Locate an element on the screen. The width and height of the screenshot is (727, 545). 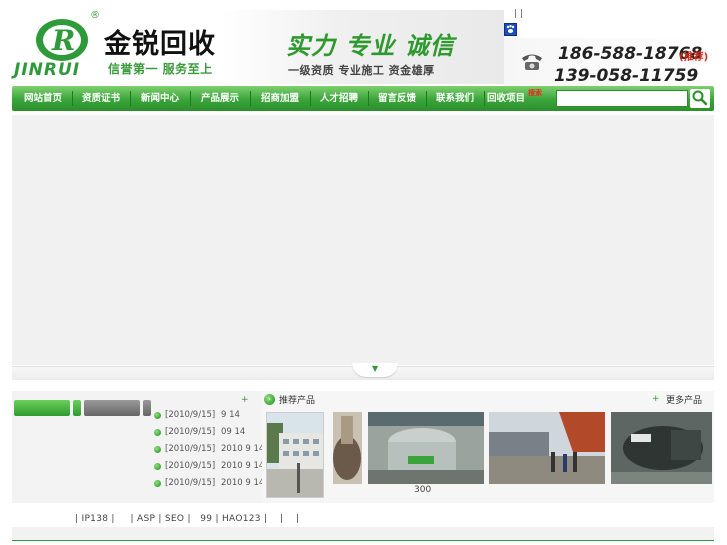
news-list-item: [2010/9/15] 9 14 is located at coordinates (208, 415).